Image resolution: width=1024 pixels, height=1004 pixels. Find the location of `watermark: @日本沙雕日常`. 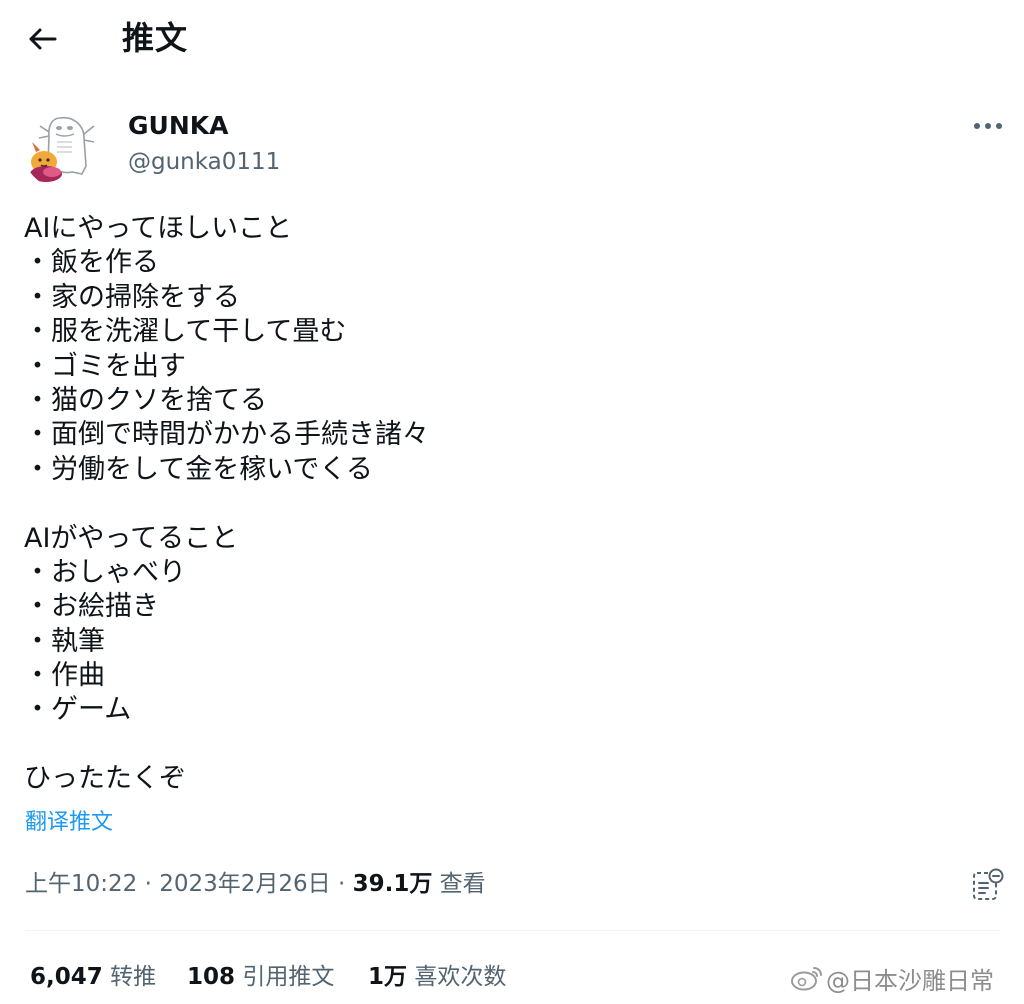

watermark: @日本沙雕日常 is located at coordinates (892, 978).